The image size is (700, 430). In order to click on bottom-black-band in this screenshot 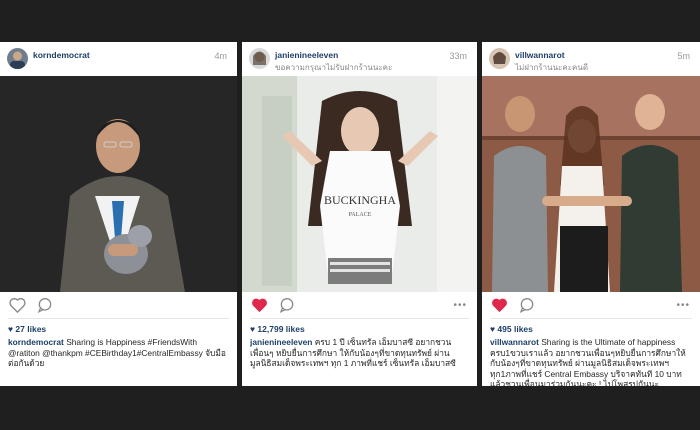, I will do `click(350, 408)`.